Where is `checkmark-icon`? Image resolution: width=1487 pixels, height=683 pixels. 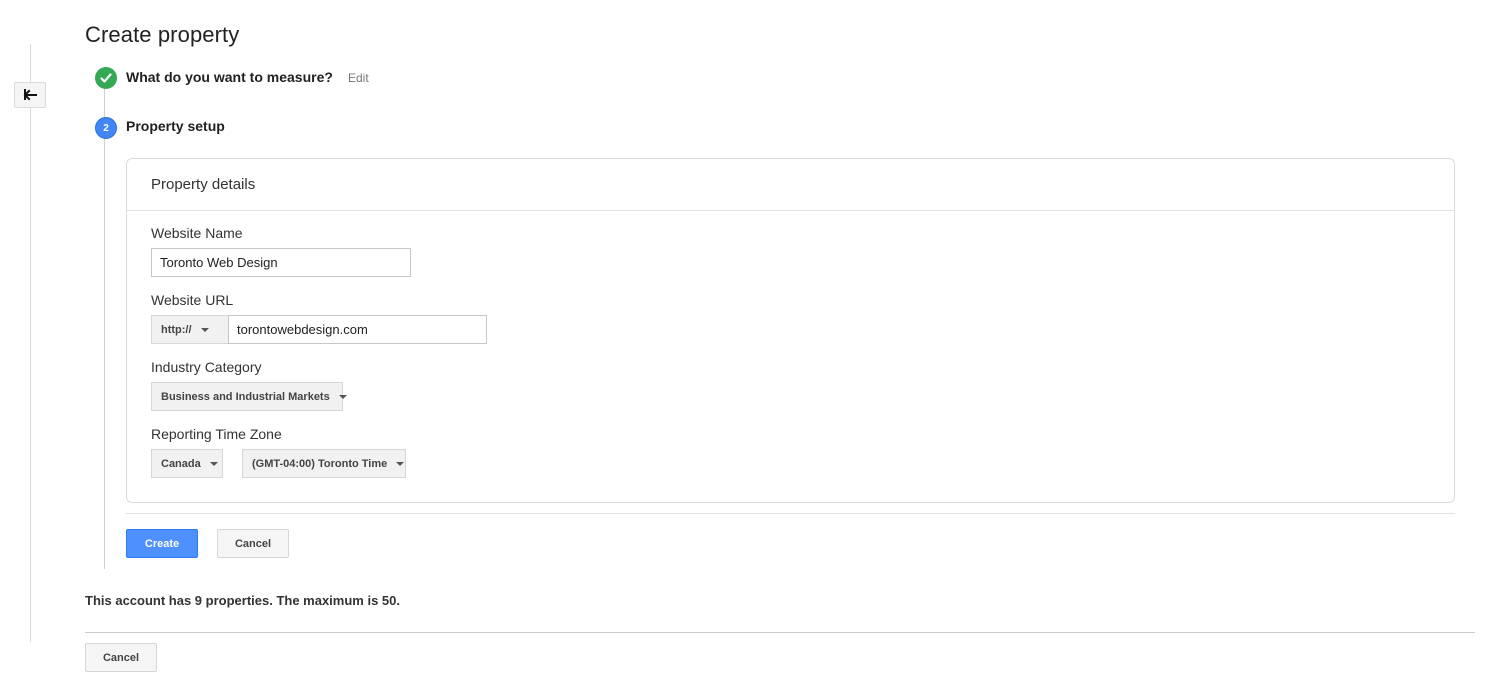 checkmark-icon is located at coordinates (106, 78).